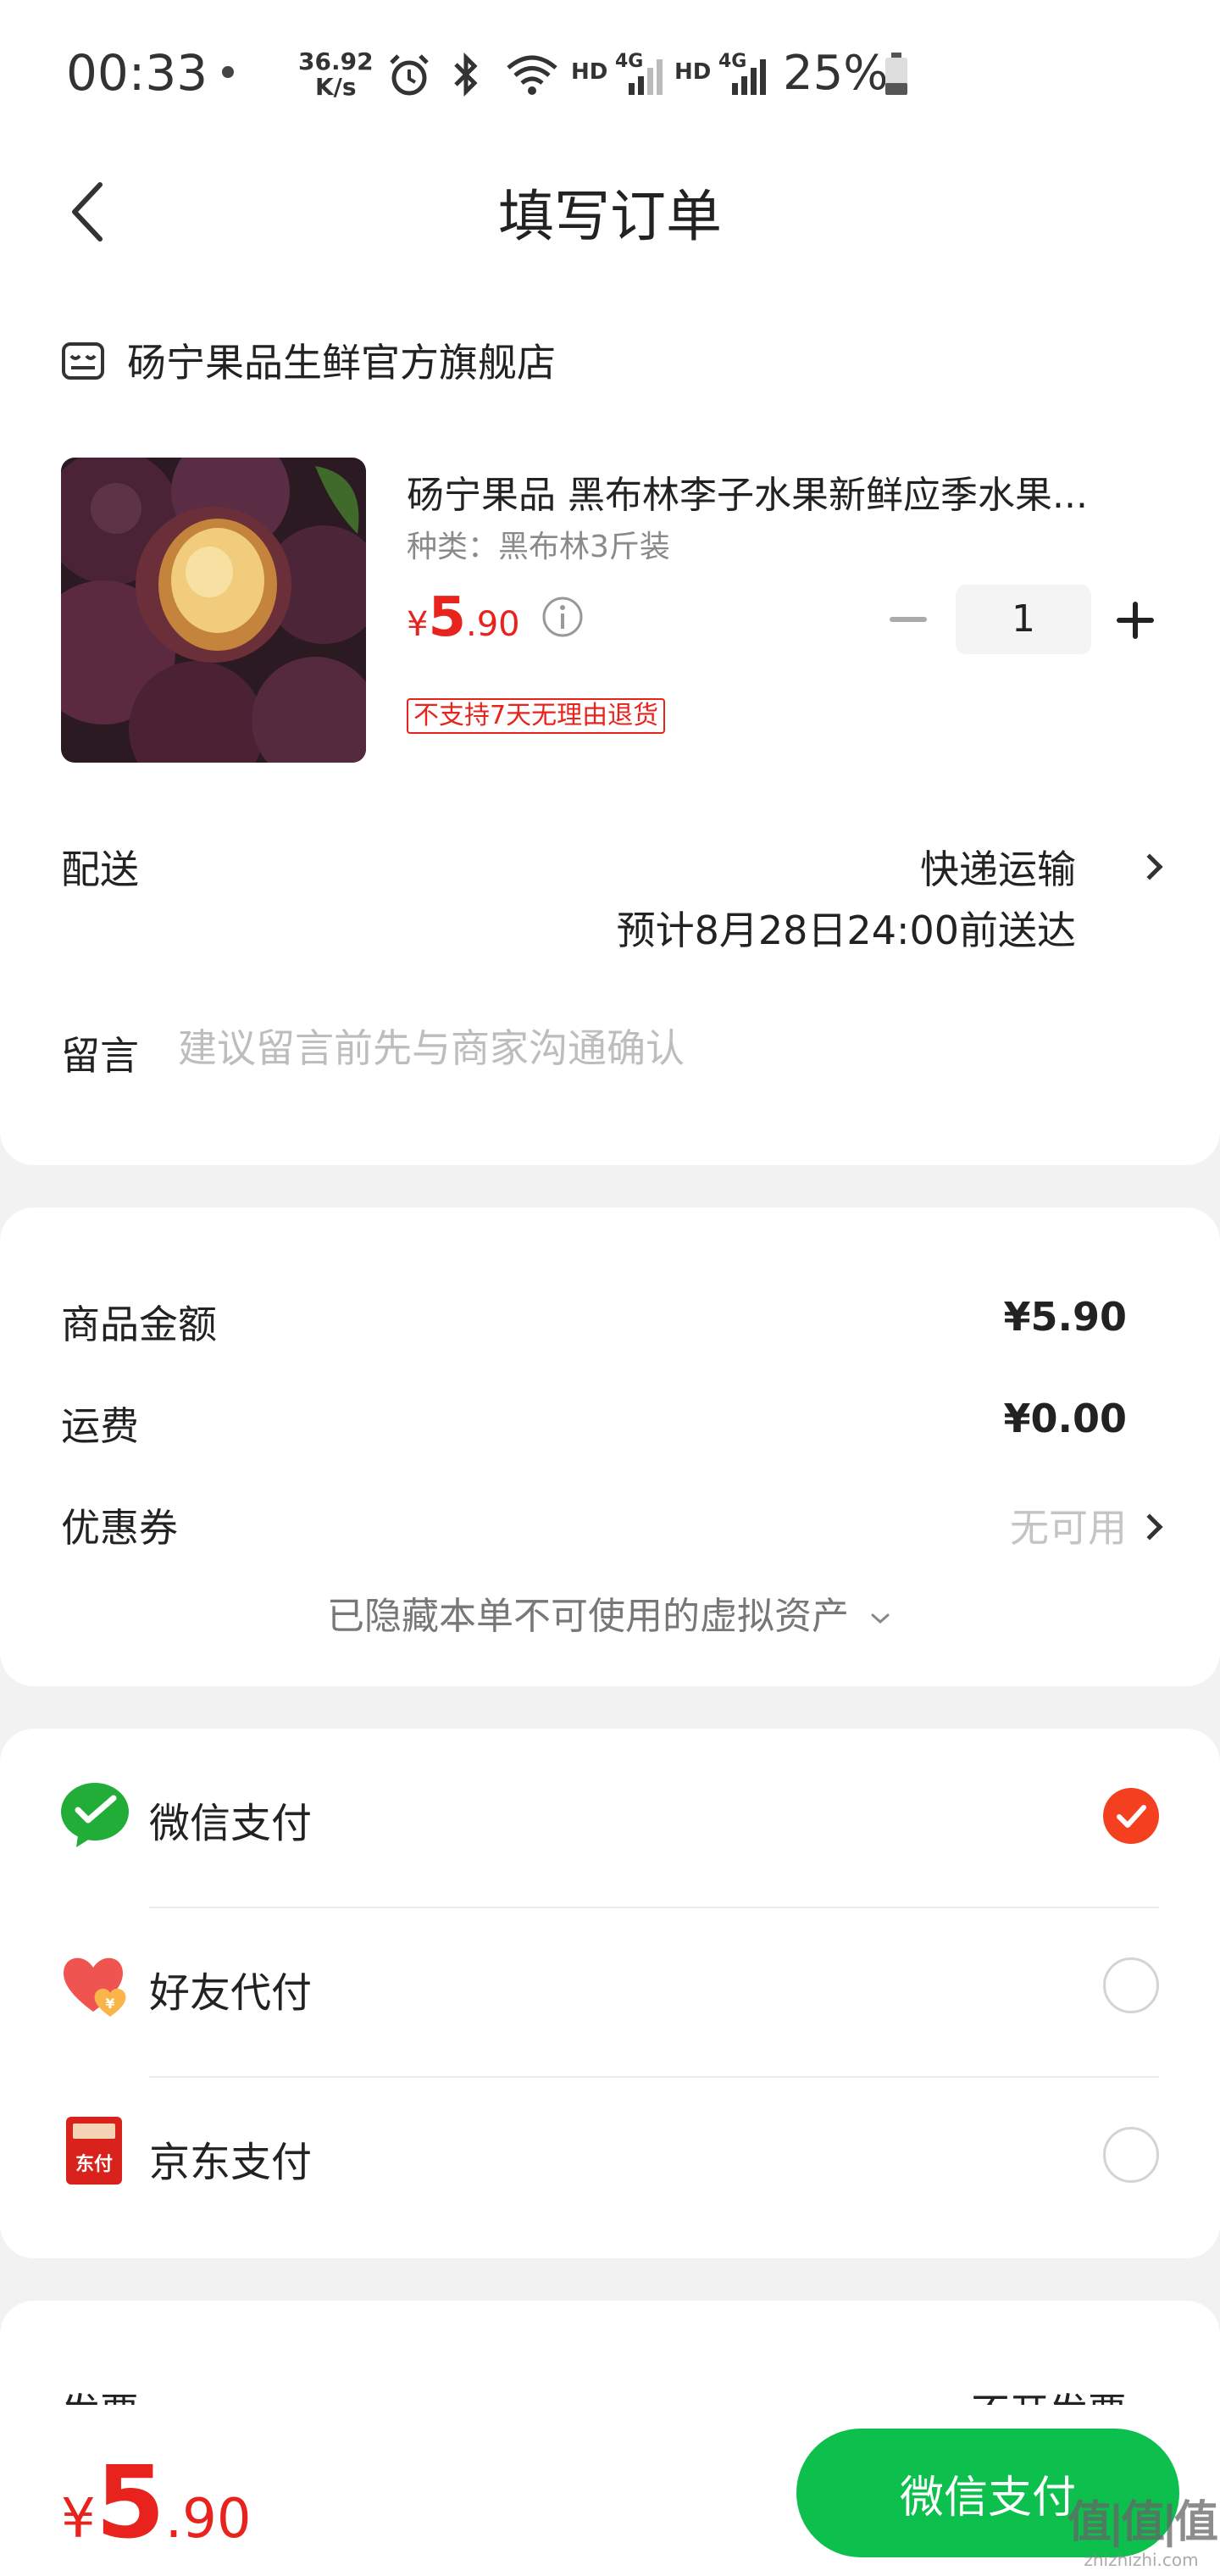 Image resolution: width=1220 pixels, height=2576 pixels. I want to click on notification-dot, so click(228, 72).